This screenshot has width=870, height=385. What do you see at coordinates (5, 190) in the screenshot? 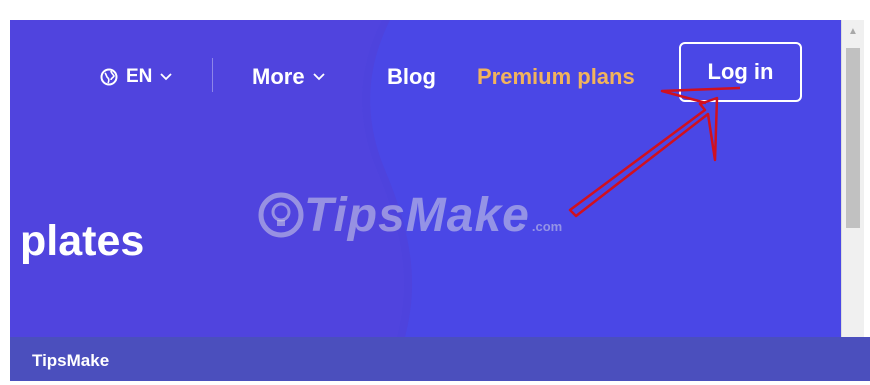
I see `left-margin` at bounding box center [5, 190].